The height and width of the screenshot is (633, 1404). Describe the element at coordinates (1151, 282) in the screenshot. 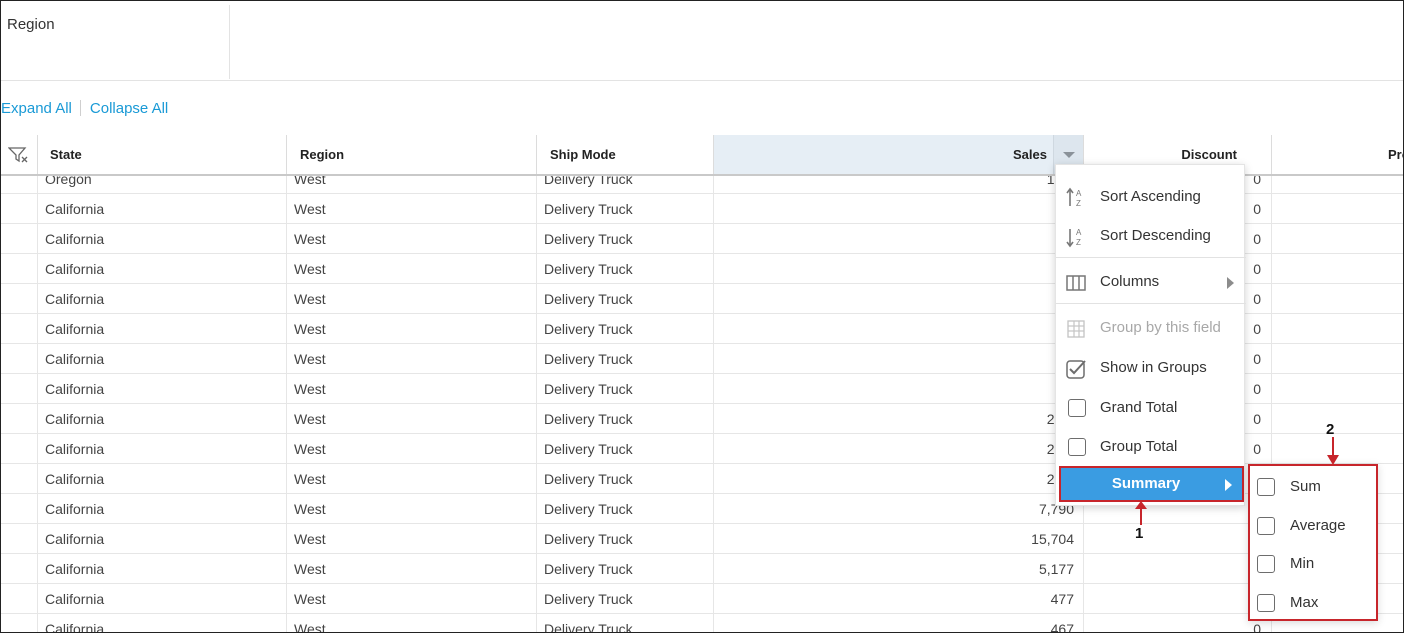

I see `menu-item-columns: Columns` at that location.